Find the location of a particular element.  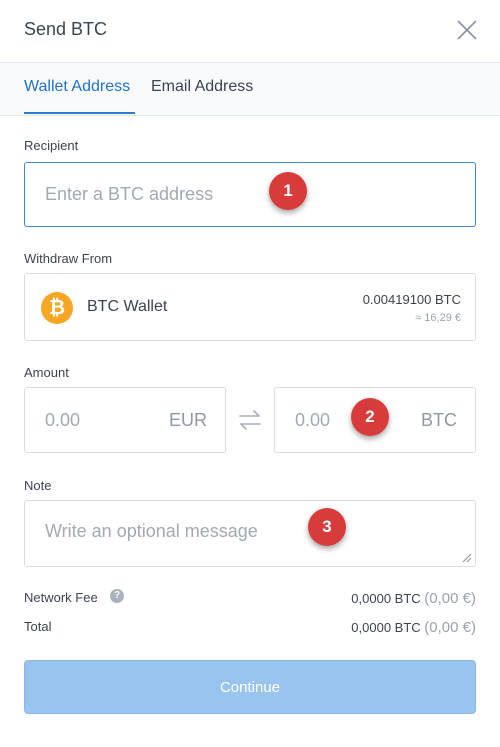

swap-currency-icon is located at coordinates (250, 420).